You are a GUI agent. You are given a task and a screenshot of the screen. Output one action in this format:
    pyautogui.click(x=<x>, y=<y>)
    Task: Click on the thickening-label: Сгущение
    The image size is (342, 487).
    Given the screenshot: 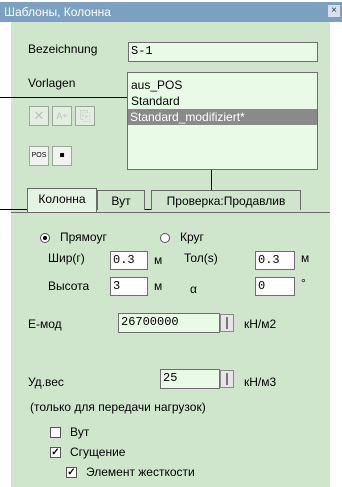 What is the action you would take?
    pyautogui.click(x=98, y=452)
    